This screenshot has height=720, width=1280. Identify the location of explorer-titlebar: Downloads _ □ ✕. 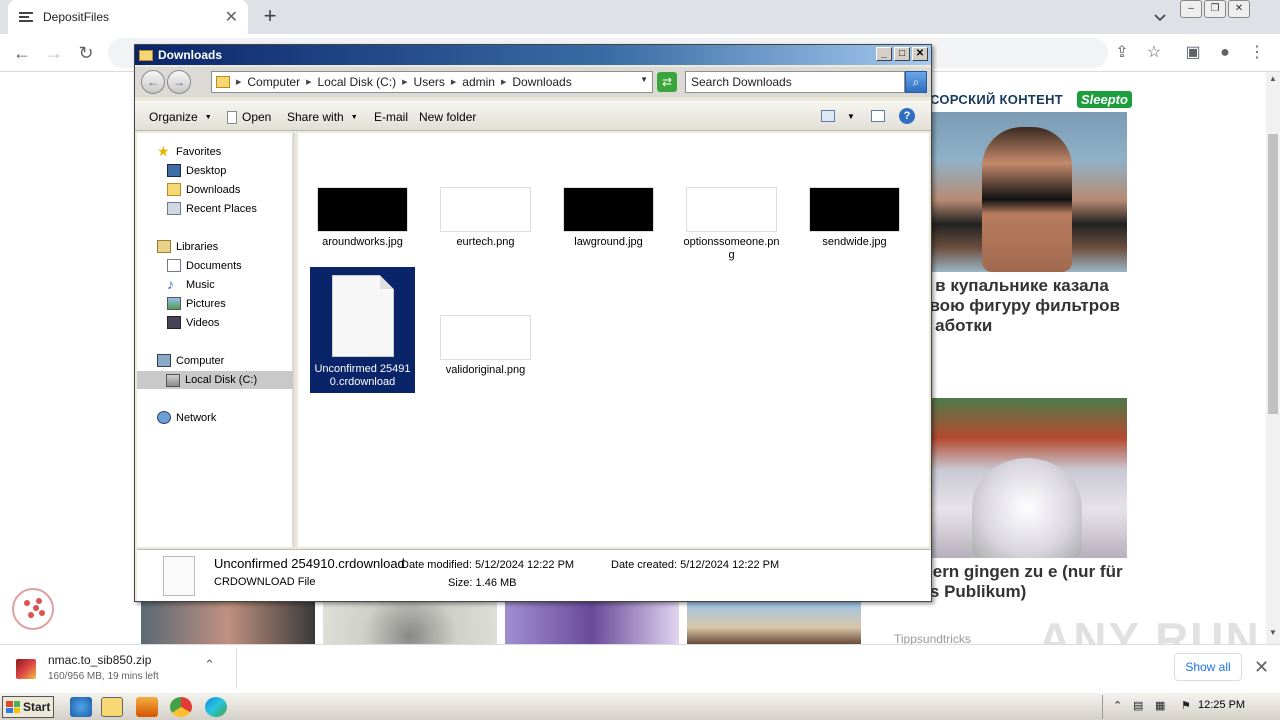
(533, 55).